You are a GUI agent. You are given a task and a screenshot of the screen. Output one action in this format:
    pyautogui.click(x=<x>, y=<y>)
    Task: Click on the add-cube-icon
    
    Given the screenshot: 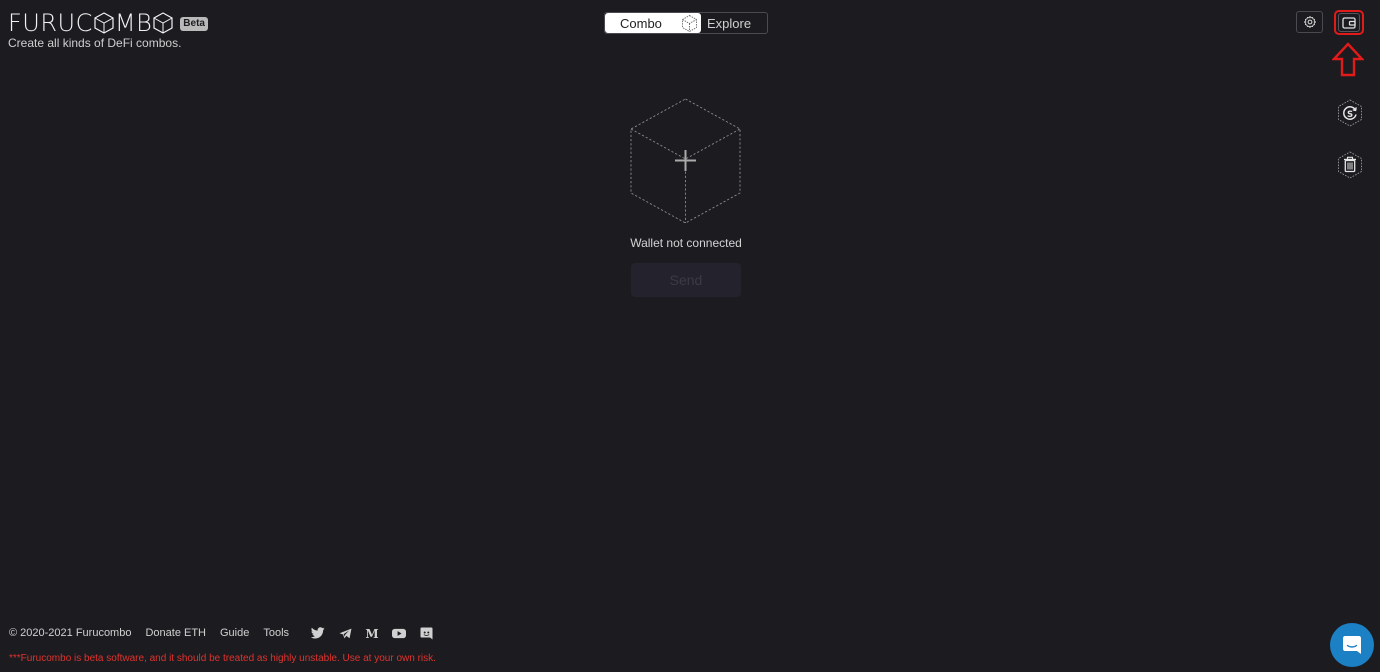 What is the action you would take?
    pyautogui.click(x=685, y=161)
    